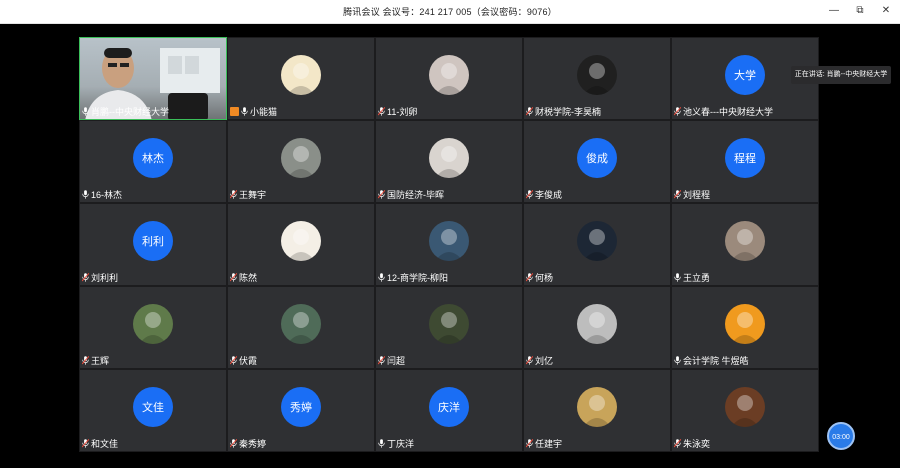 The image size is (900, 468). I want to click on participant-label: 王舞宇, so click(247, 194).